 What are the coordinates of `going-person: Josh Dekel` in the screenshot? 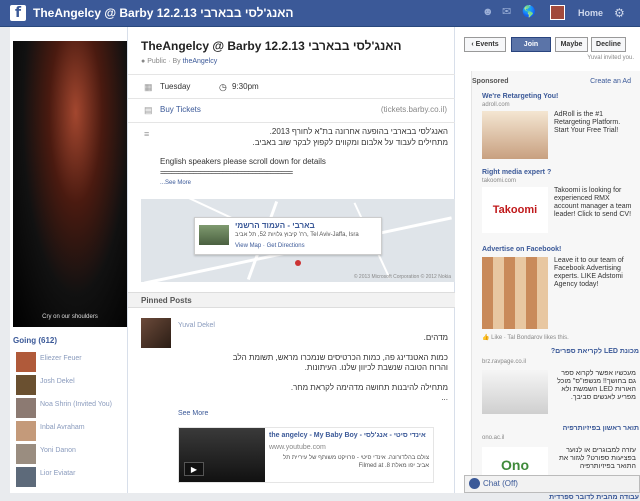 It's located at (71, 385).